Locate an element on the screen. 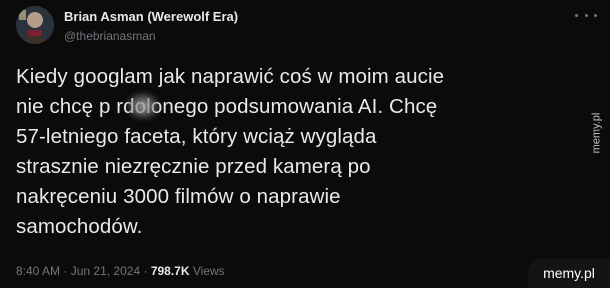 The height and width of the screenshot is (288, 610). author-display-name: Brian Asman (Werewolf Era) is located at coordinates (151, 16).